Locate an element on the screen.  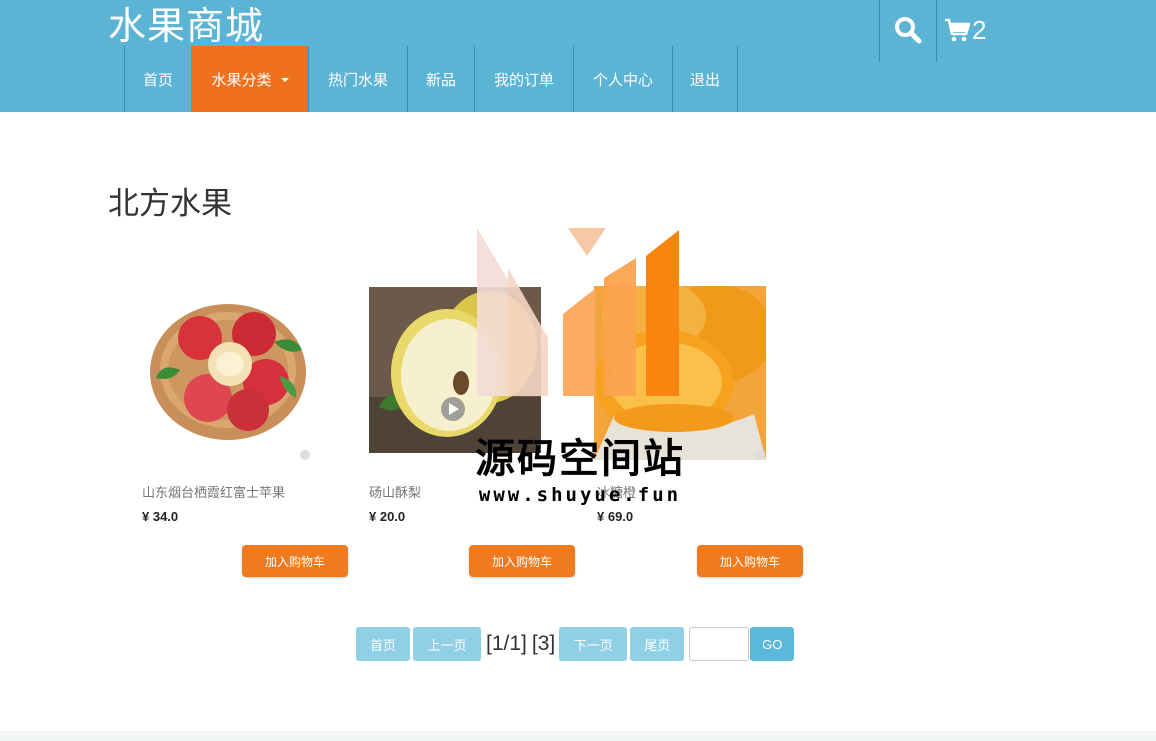
pagination: 首页 上一页 [1/1] [3] 下一页 尾页 GO is located at coordinates (575, 644).